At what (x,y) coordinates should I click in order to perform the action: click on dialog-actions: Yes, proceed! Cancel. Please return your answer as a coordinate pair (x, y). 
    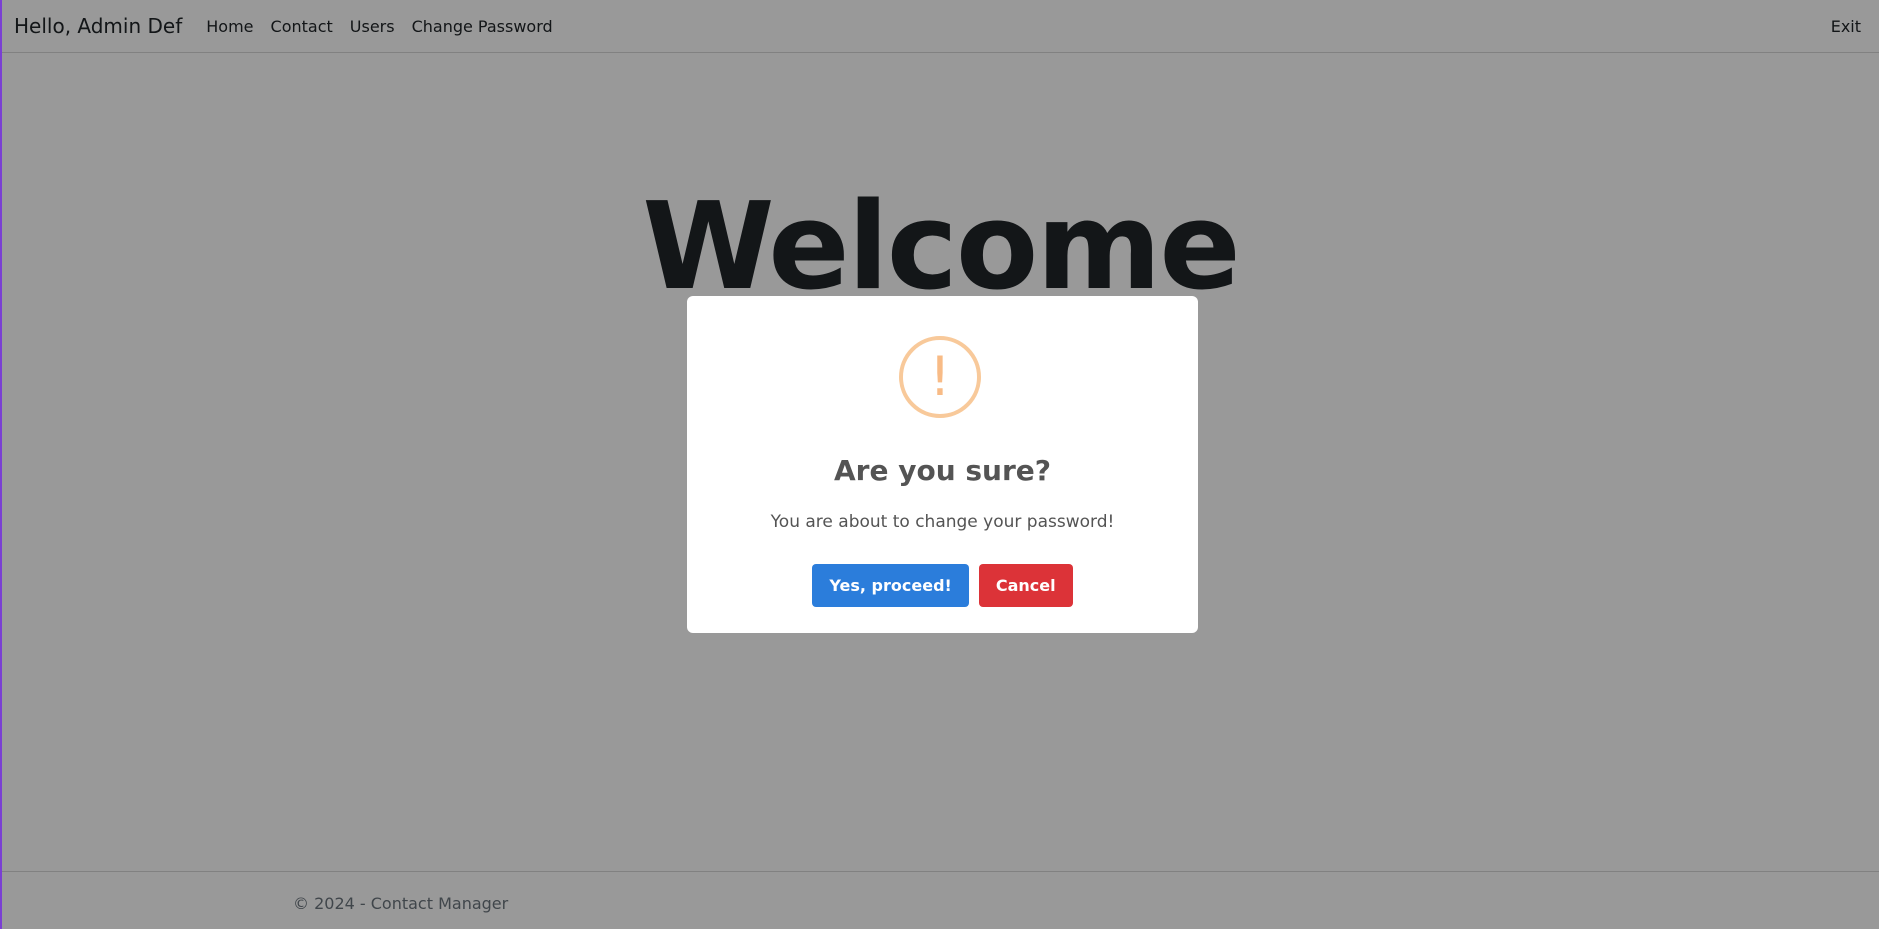
    Looking at the image, I should click on (942, 585).